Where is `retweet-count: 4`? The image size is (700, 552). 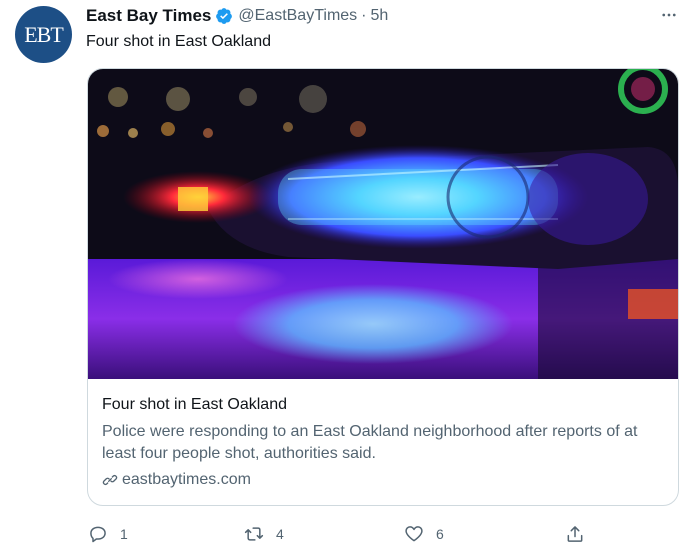
retweet-count: 4 is located at coordinates (280, 534).